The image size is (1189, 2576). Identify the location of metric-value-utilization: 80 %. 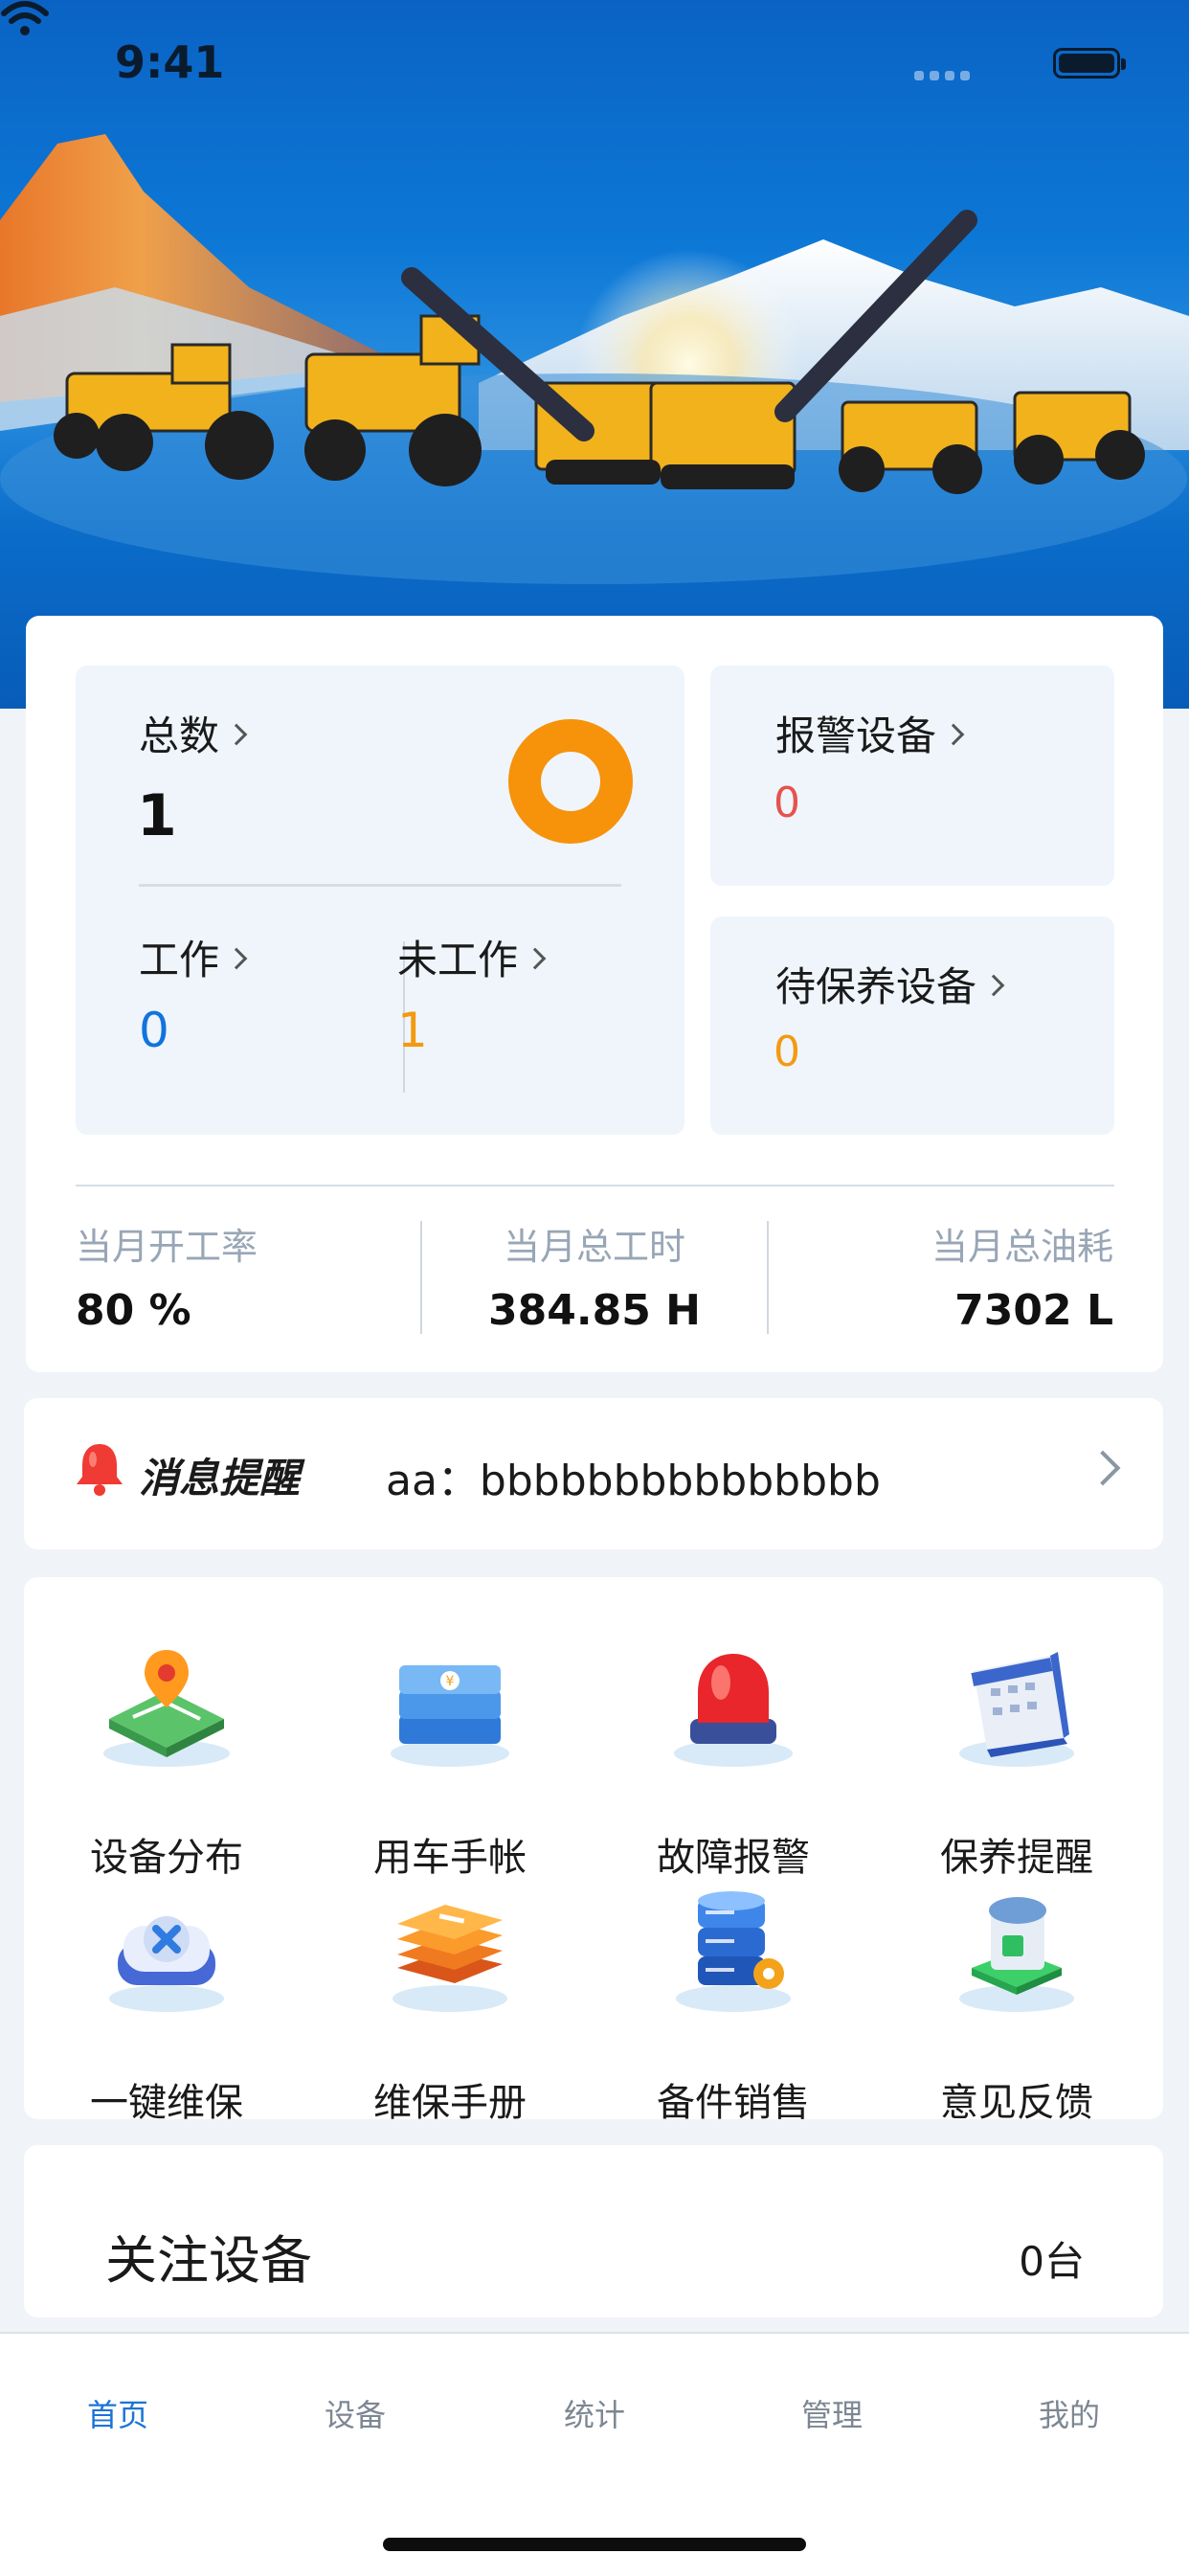
(133, 1310).